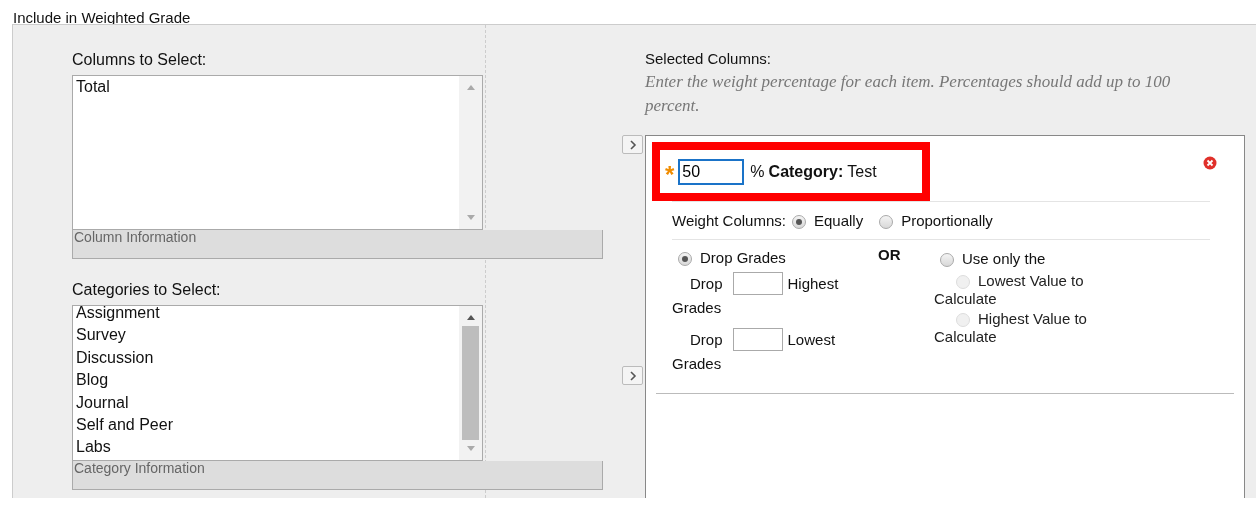  I want to click on option-label: Equally, so click(838, 220).